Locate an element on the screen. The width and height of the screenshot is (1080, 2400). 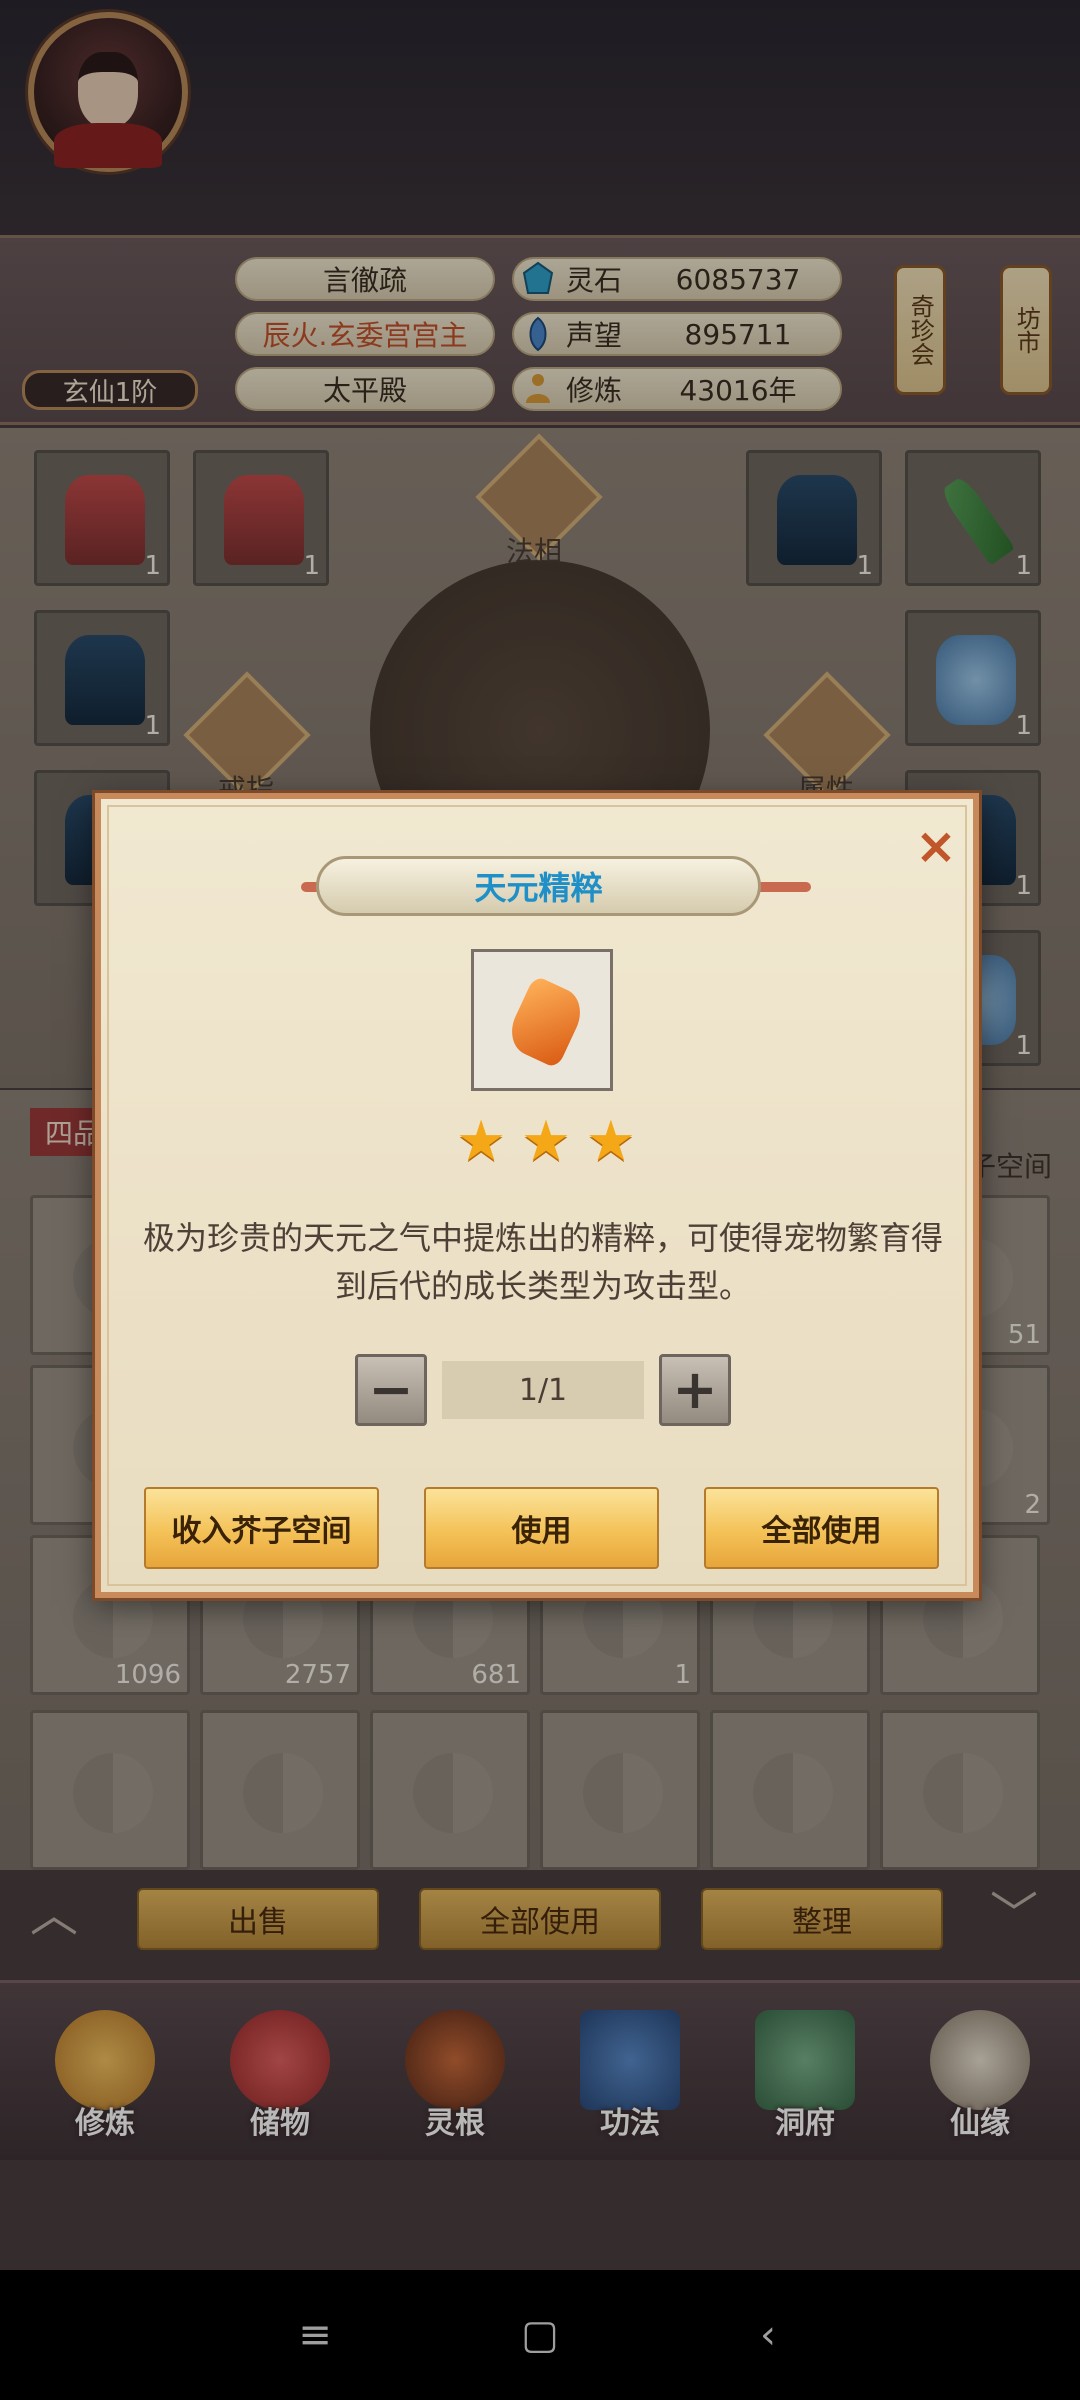
item-description: 极为珍贵的天元之气中提炼出的精粹，可使得宠物繁育得到后代的成长类型为攻击型。 is located at coordinates (542, 1262).